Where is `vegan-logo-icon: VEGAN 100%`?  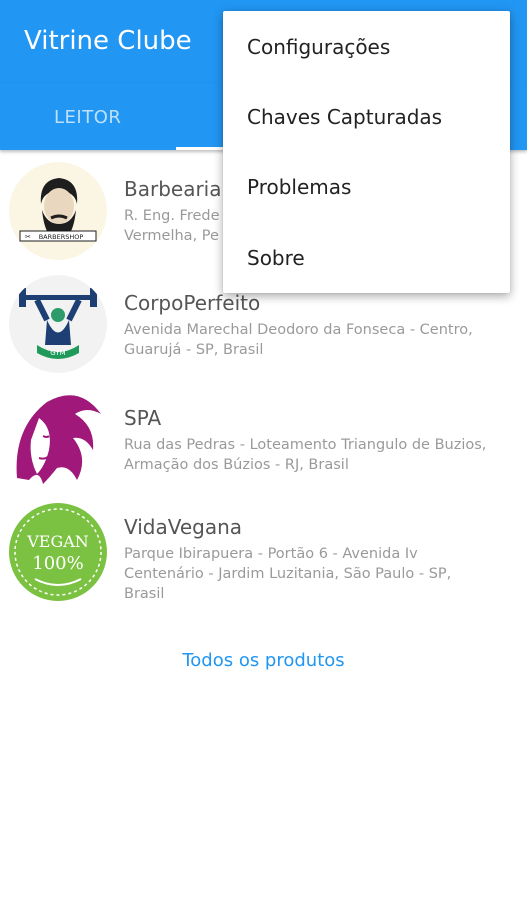 vegan-logo-icon: VEGAN 100% is located at coordinates (58, 552).